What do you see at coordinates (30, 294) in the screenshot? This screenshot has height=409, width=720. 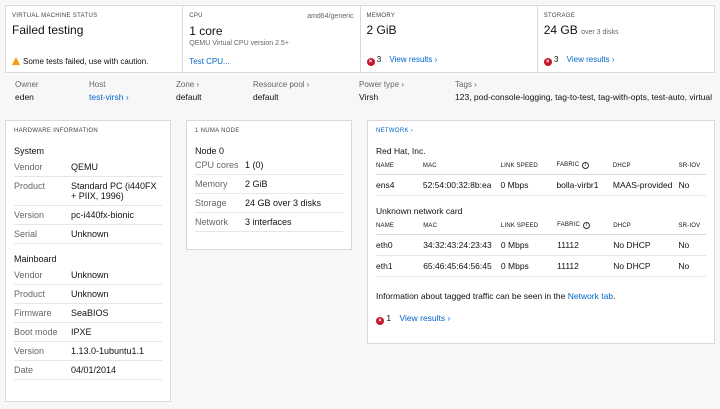 I see `mainboard-label: Product` at bounding box center [30, 294].